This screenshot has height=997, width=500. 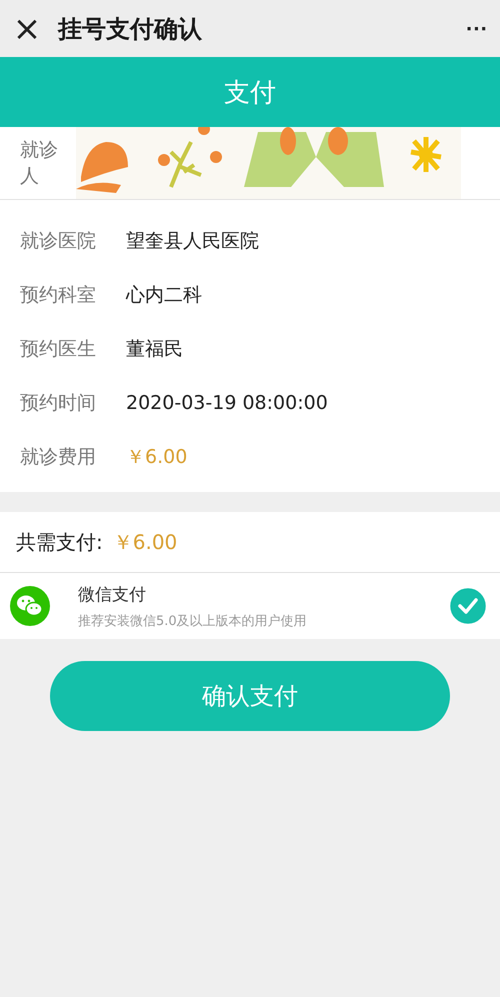 I want to click on payment-option: 微信支付 推荐安装微信5.0及以上版本的用户使用, so click(x=250, y=606).